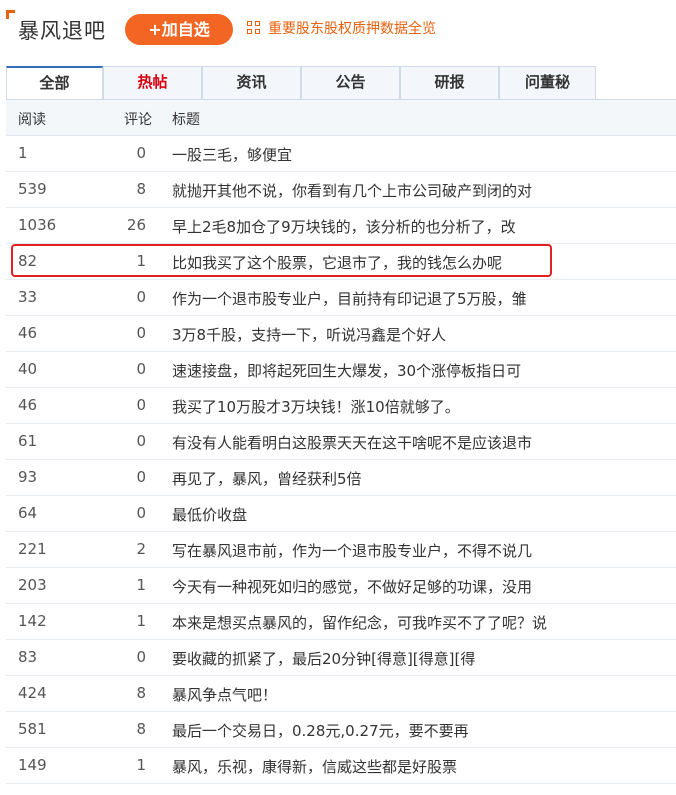  I want to click on read-count: 203, so click(32, 585).